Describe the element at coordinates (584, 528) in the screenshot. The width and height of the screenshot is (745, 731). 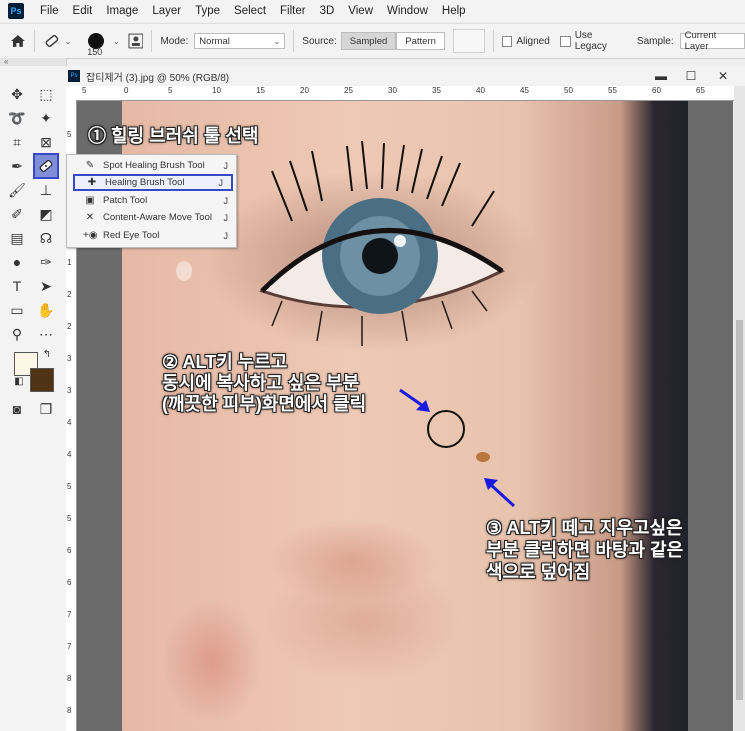
I see `step3-annotation-line1: ③ ALT키 떼고 지우고싶은` at that location.